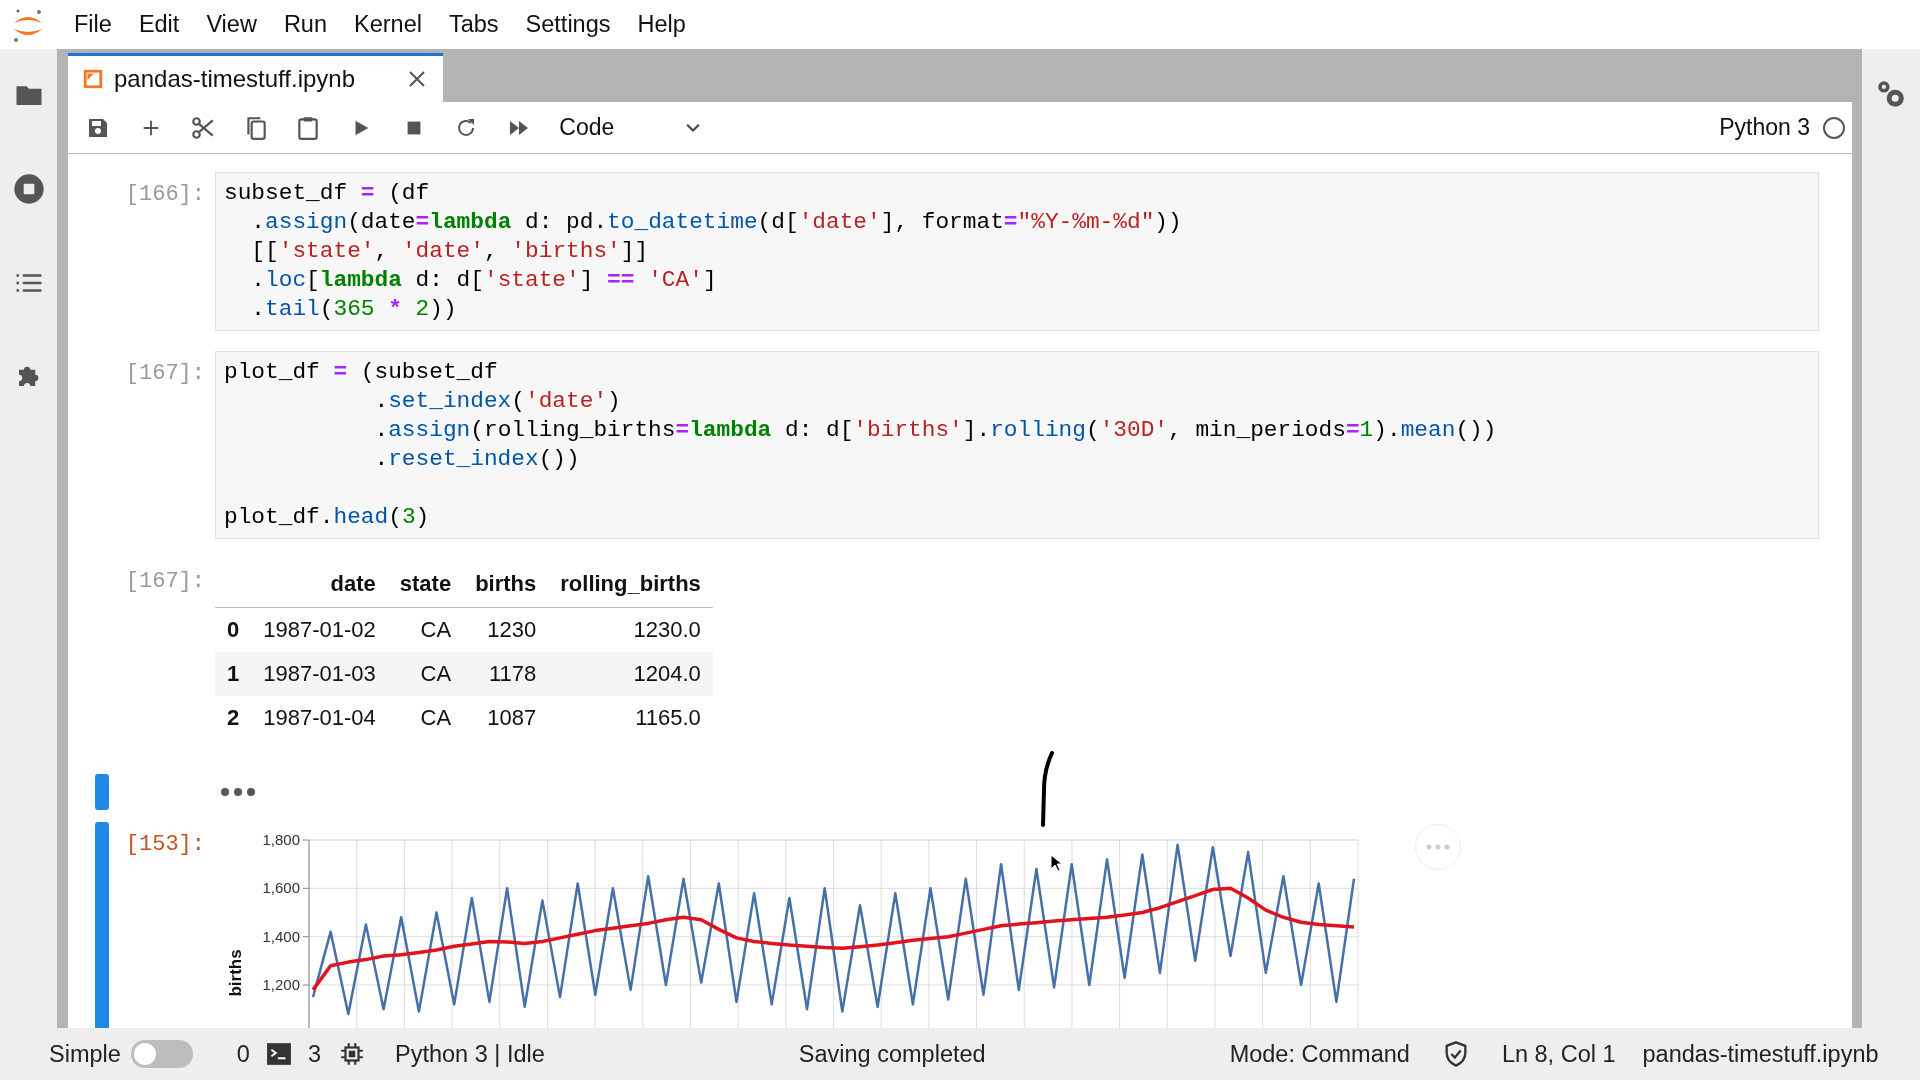  Describe the element at coordinates (716, 222) in the screenshot. I see `code-line: .assign(date=lambda d: pd.to_datetime(d['date'], format="%Y-%m-%d"))` at that location.